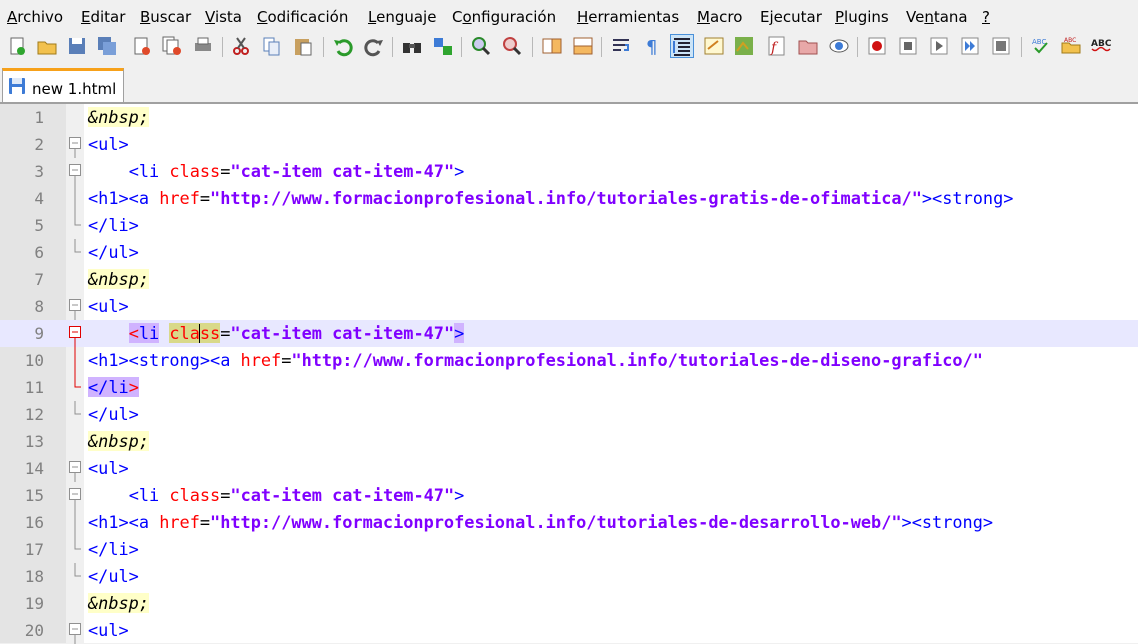 The height and width of the screenshot is (644, 1138). What do you see at coordinates (569, 495) in the screenshot?
I see `code-line: 15 <li class="cat-item cat-item-47">` at bounding box center [569, 495].